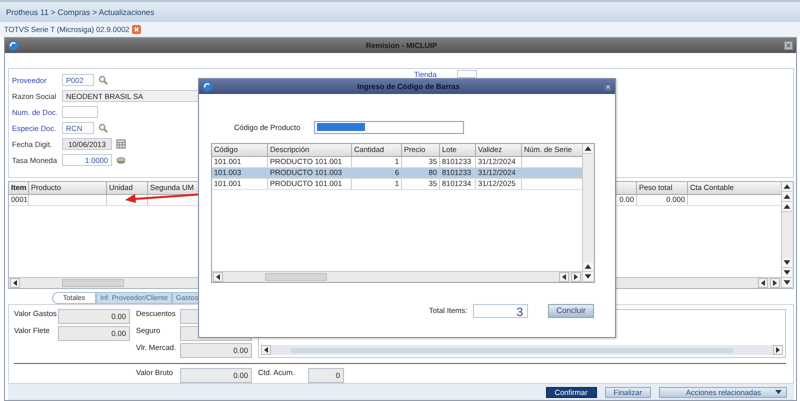 This screenshot has height=401, width=800. What do you see at coordinates (121, 144) in the screenshot?
I see `calendar-icon` at bounding box center [121, 144].